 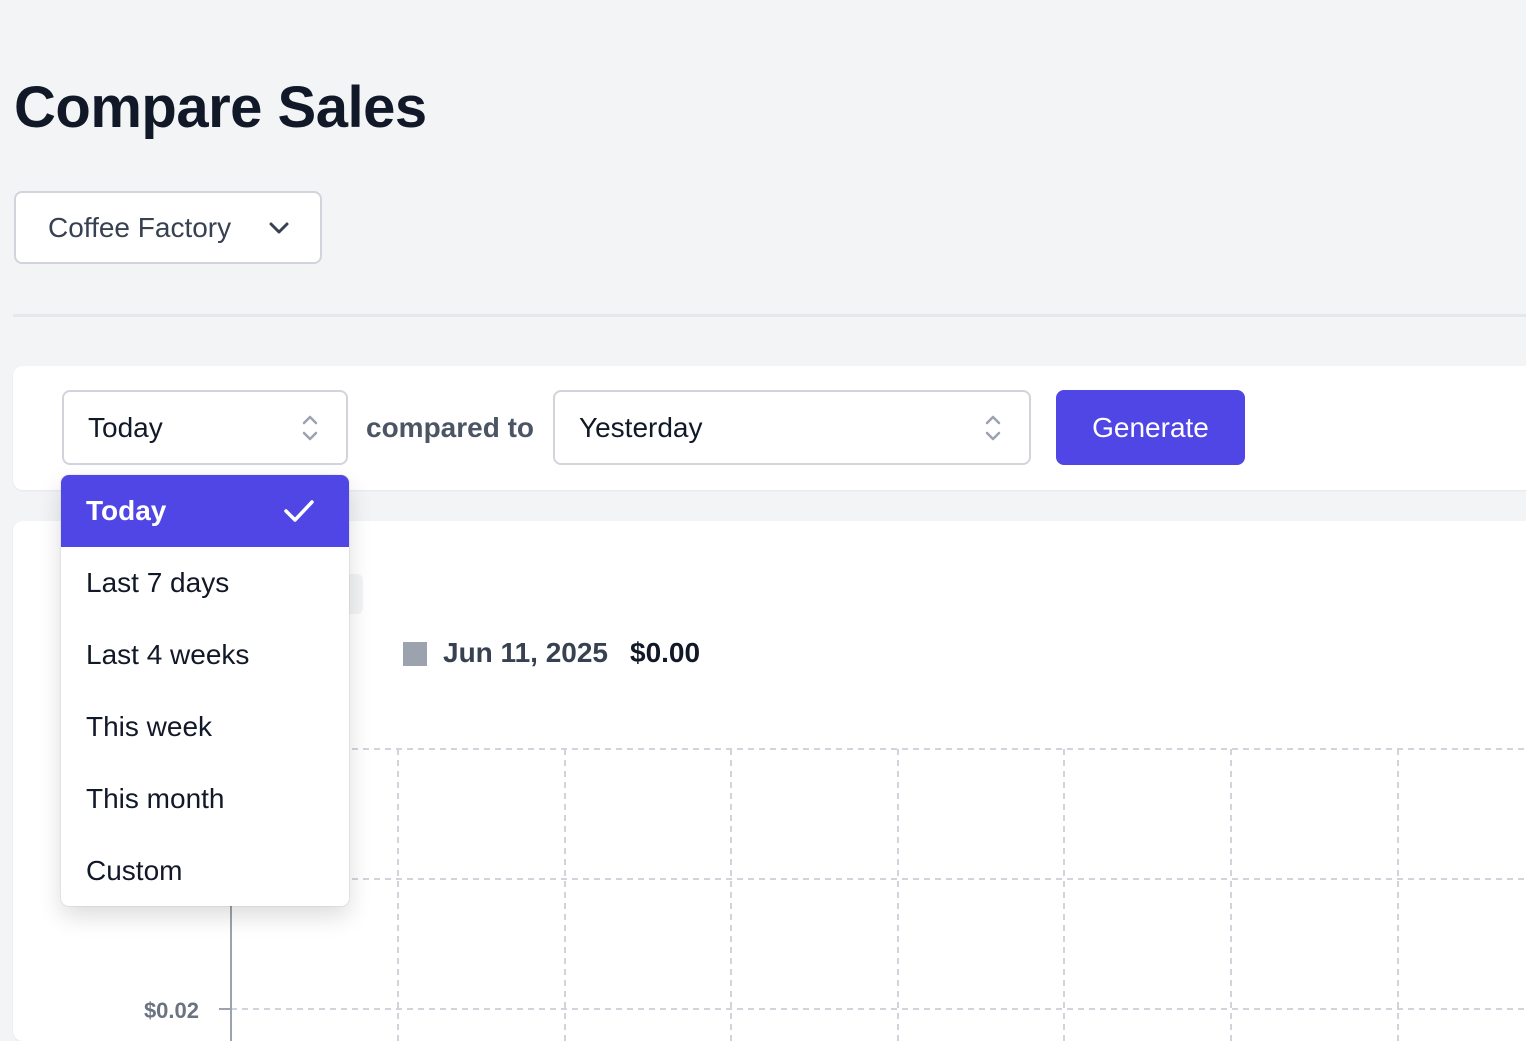 What do you see at coordinates (205, 870) in the screenshot?
I see `dropdown-option-custom: Custom` at bounding box center [205, 870].